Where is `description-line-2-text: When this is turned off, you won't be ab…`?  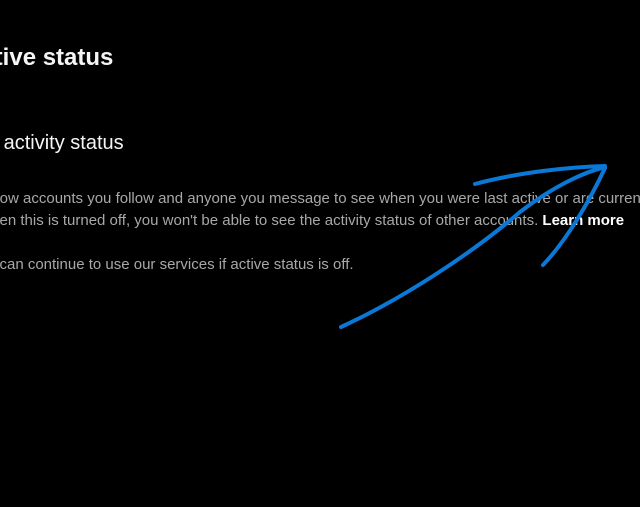 description-line-2-text: When this is turned off, you won't be ab… is located at coordinates (271, 220).